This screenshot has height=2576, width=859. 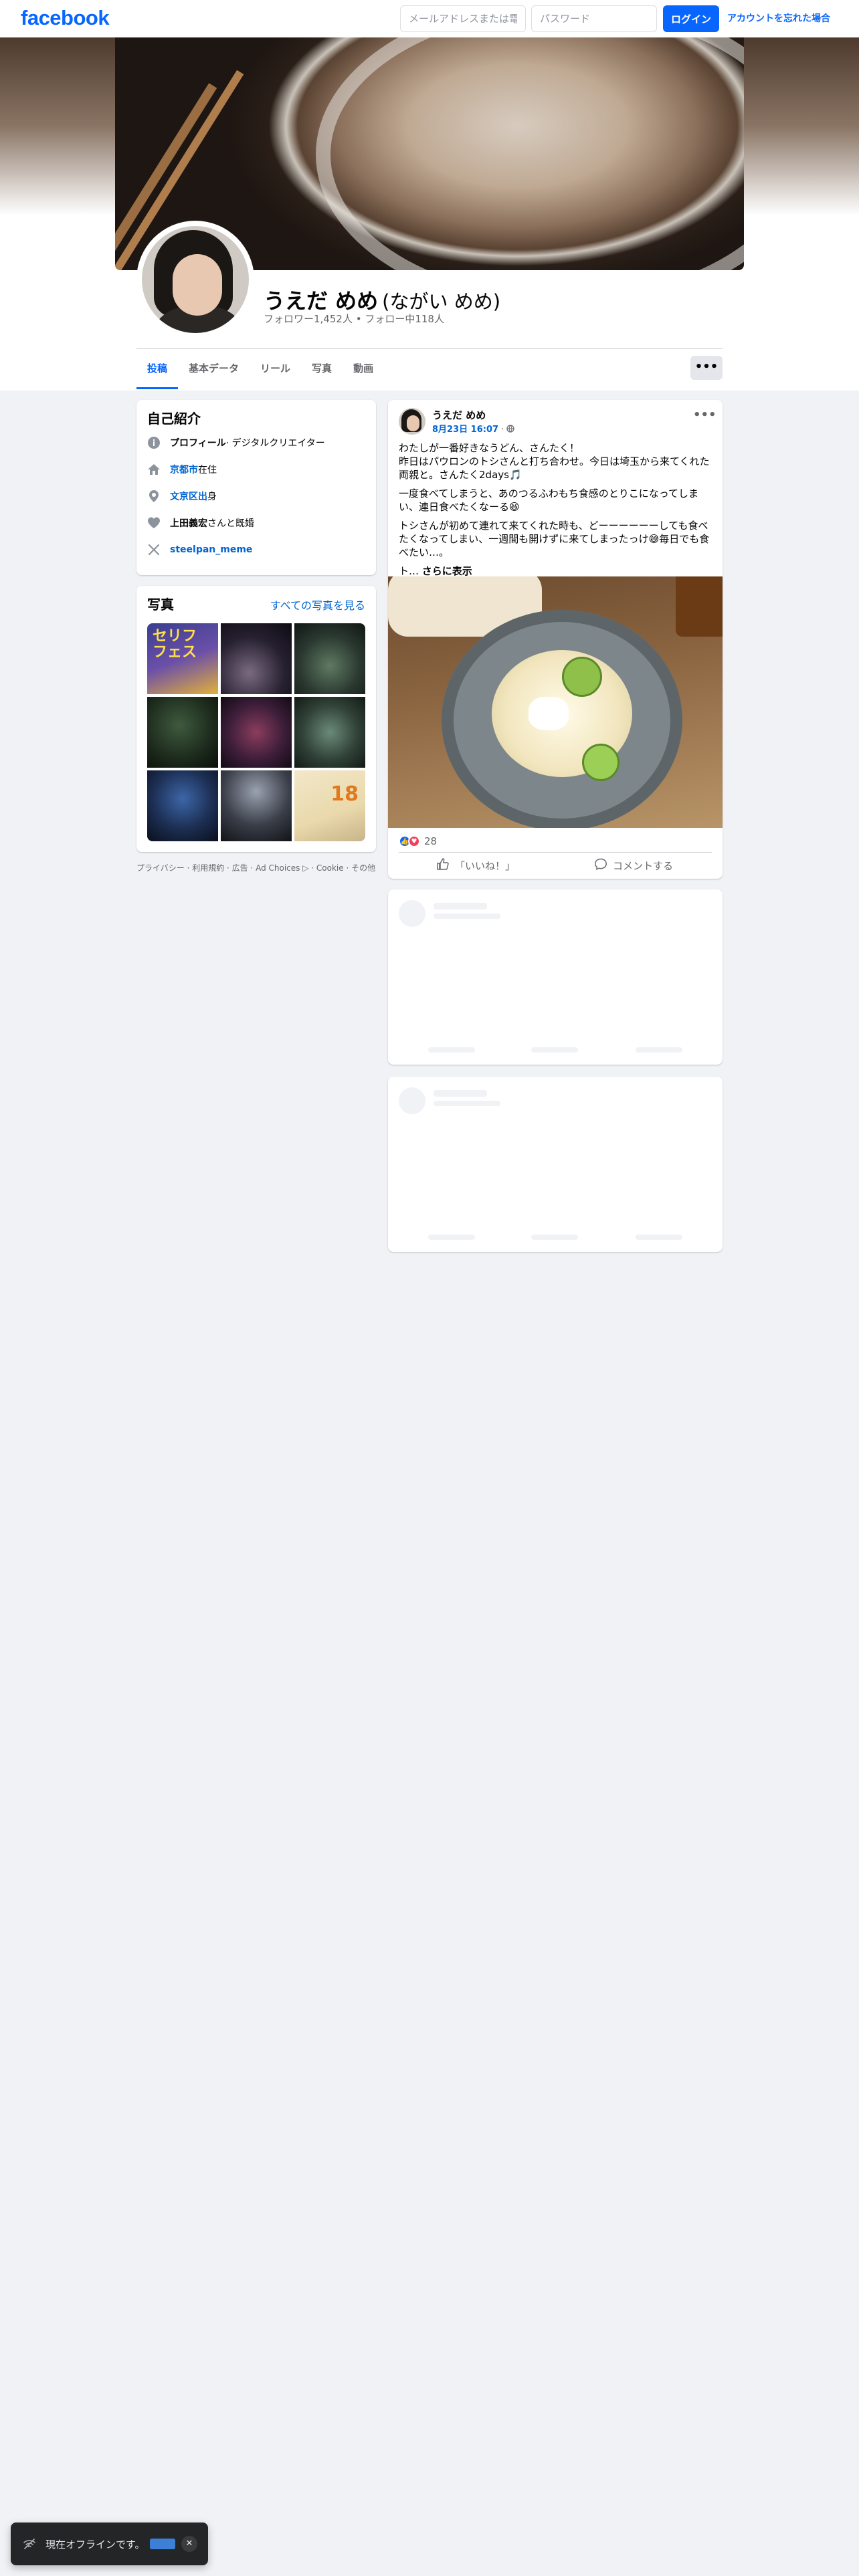 I want to click on info-icon, so click(x=154, y=442).